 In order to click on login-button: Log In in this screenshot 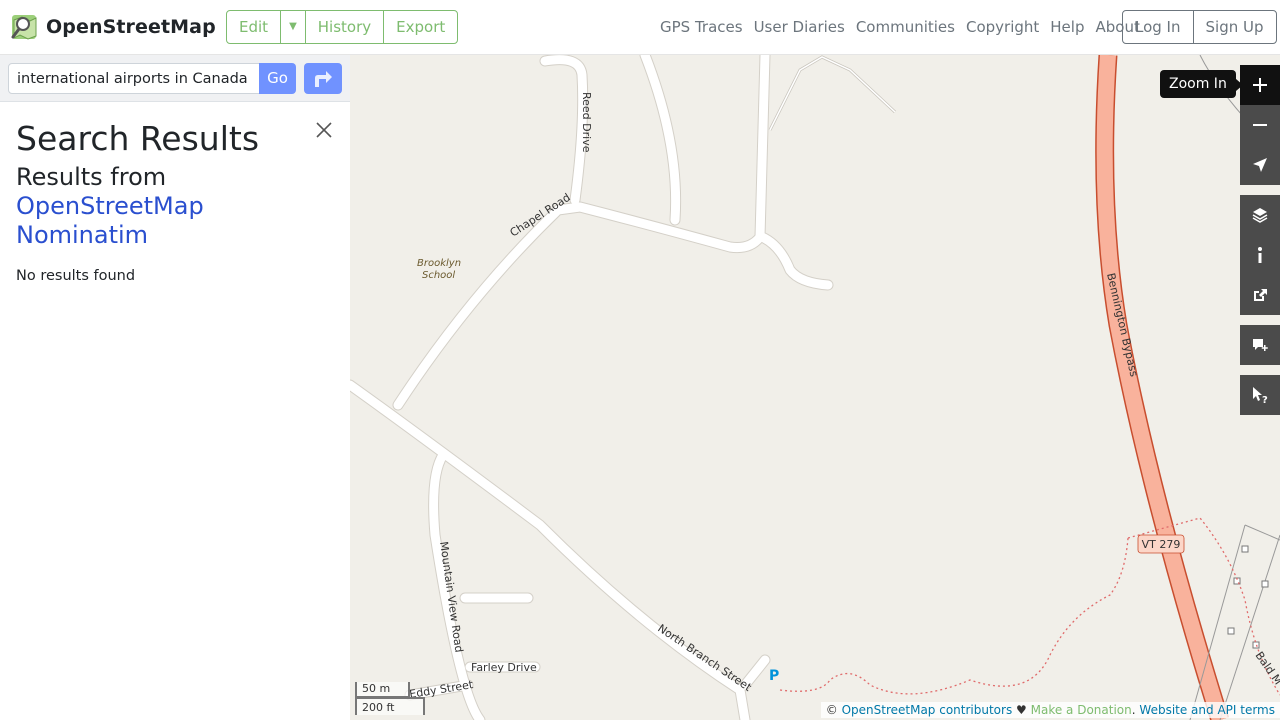, I will do `click(1158, 27)`.